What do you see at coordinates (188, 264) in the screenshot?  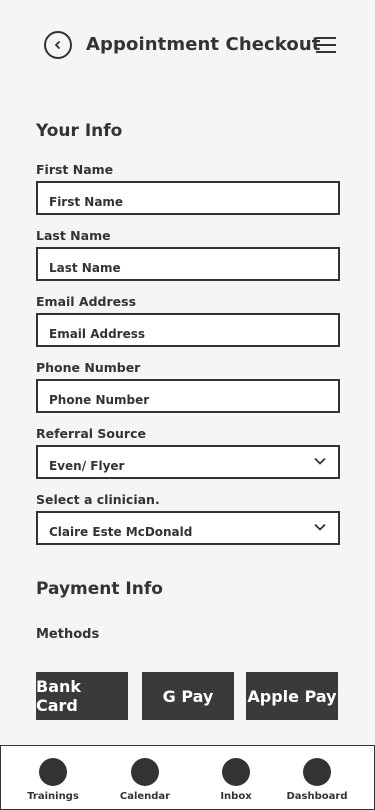 I see `last-name-field: Last Name` at bounding box center [188, 264].